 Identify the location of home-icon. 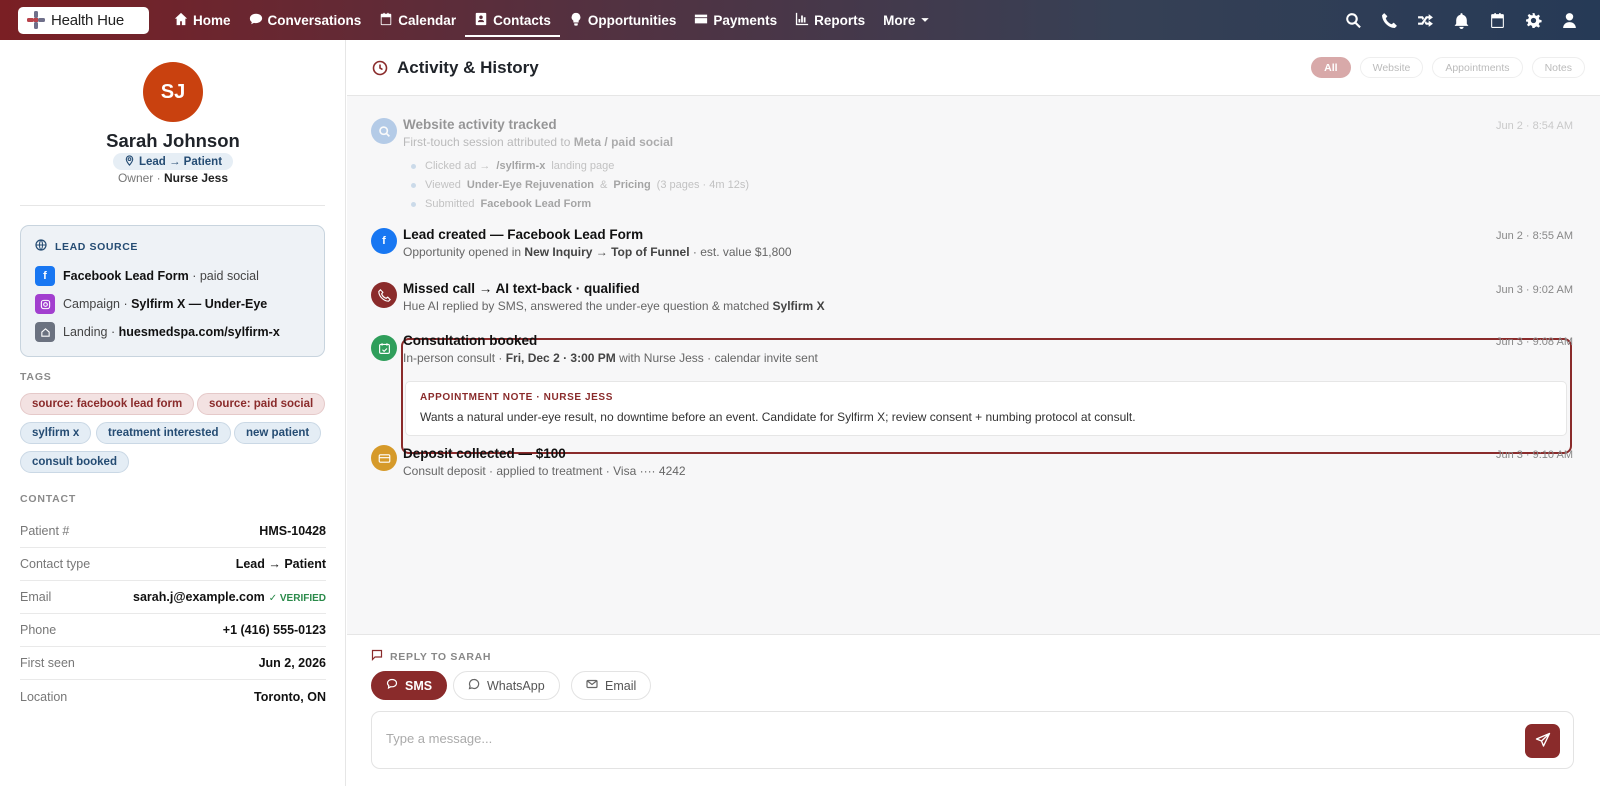
(181, 20).